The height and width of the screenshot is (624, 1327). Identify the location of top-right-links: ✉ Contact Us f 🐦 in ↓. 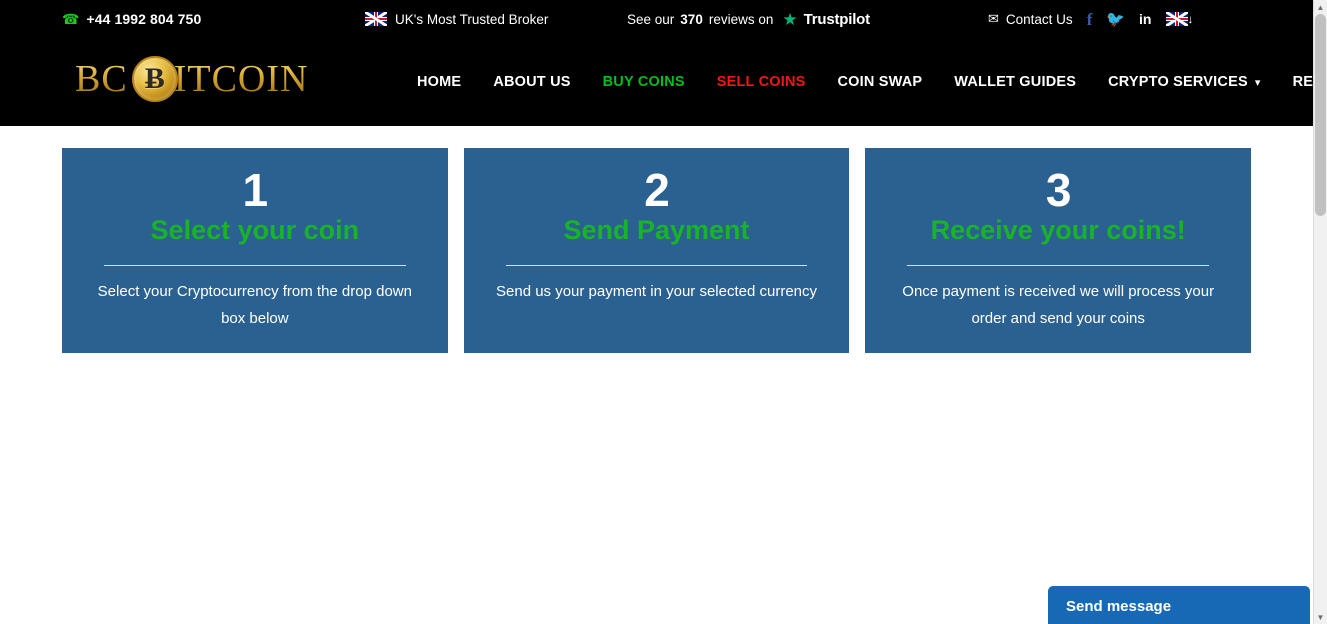
(1091, 19).